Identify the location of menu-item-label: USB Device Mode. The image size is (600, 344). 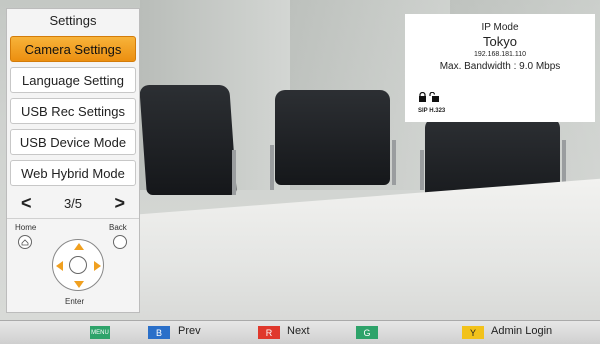
(73, 142).